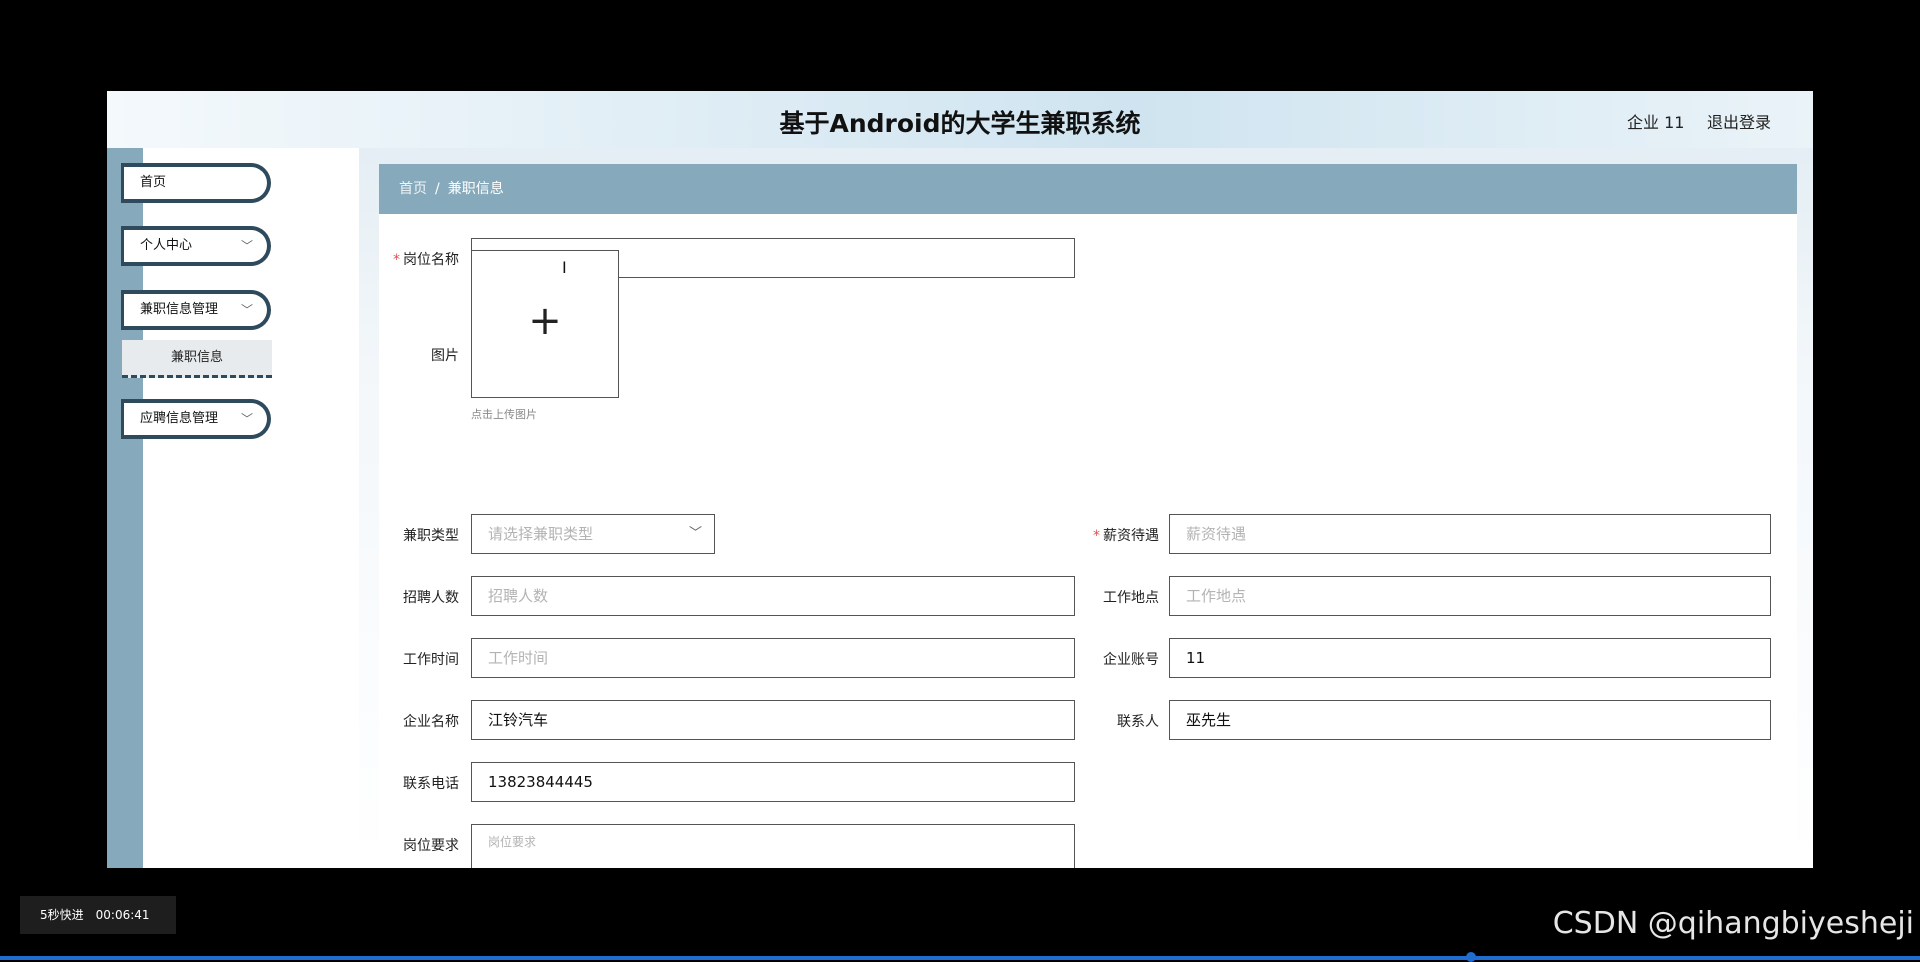 This screenshot has height=962, width=1920. Describe the element at coordinates (233, 508) in the screenshot. I see `sidebar: 首页 个人中心 ﹀ 兼职信息管理 ﹀ 兼职信息 应聘信息管理 ﹀` at that location.